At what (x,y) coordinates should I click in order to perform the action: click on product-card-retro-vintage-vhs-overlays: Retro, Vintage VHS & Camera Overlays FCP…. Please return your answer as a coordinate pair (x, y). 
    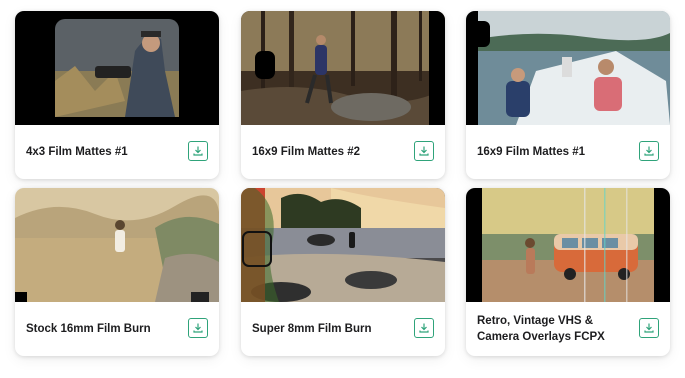
    Looking at the image, I should click on (568, 272).